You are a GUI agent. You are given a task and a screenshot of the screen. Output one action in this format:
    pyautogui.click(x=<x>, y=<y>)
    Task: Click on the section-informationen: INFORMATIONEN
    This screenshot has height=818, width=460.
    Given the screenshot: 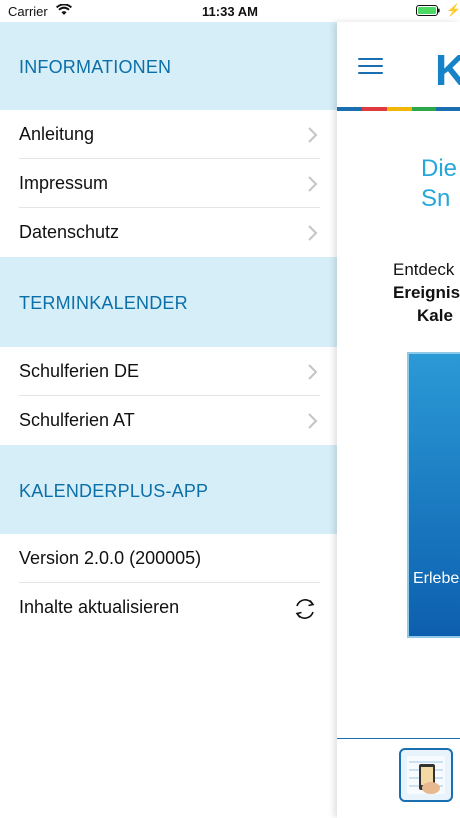 What is the action you would take?
    pyautogui.click(x=168, y=66)
    